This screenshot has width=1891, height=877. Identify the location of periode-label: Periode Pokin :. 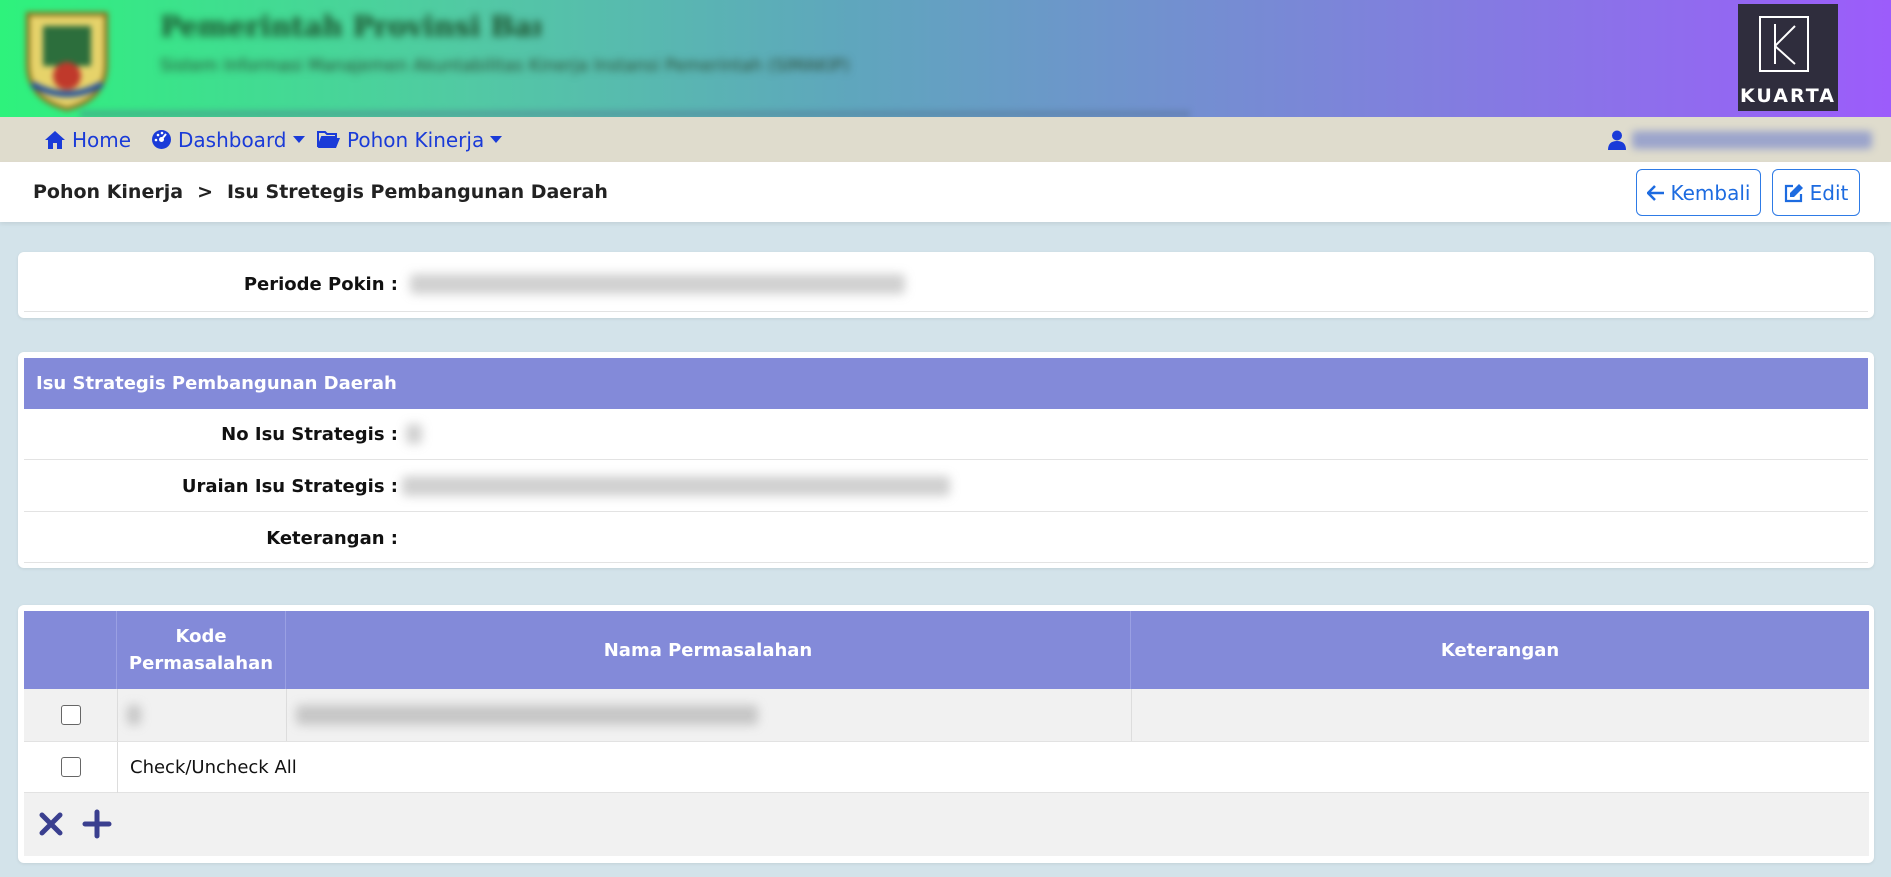
(320, 284).